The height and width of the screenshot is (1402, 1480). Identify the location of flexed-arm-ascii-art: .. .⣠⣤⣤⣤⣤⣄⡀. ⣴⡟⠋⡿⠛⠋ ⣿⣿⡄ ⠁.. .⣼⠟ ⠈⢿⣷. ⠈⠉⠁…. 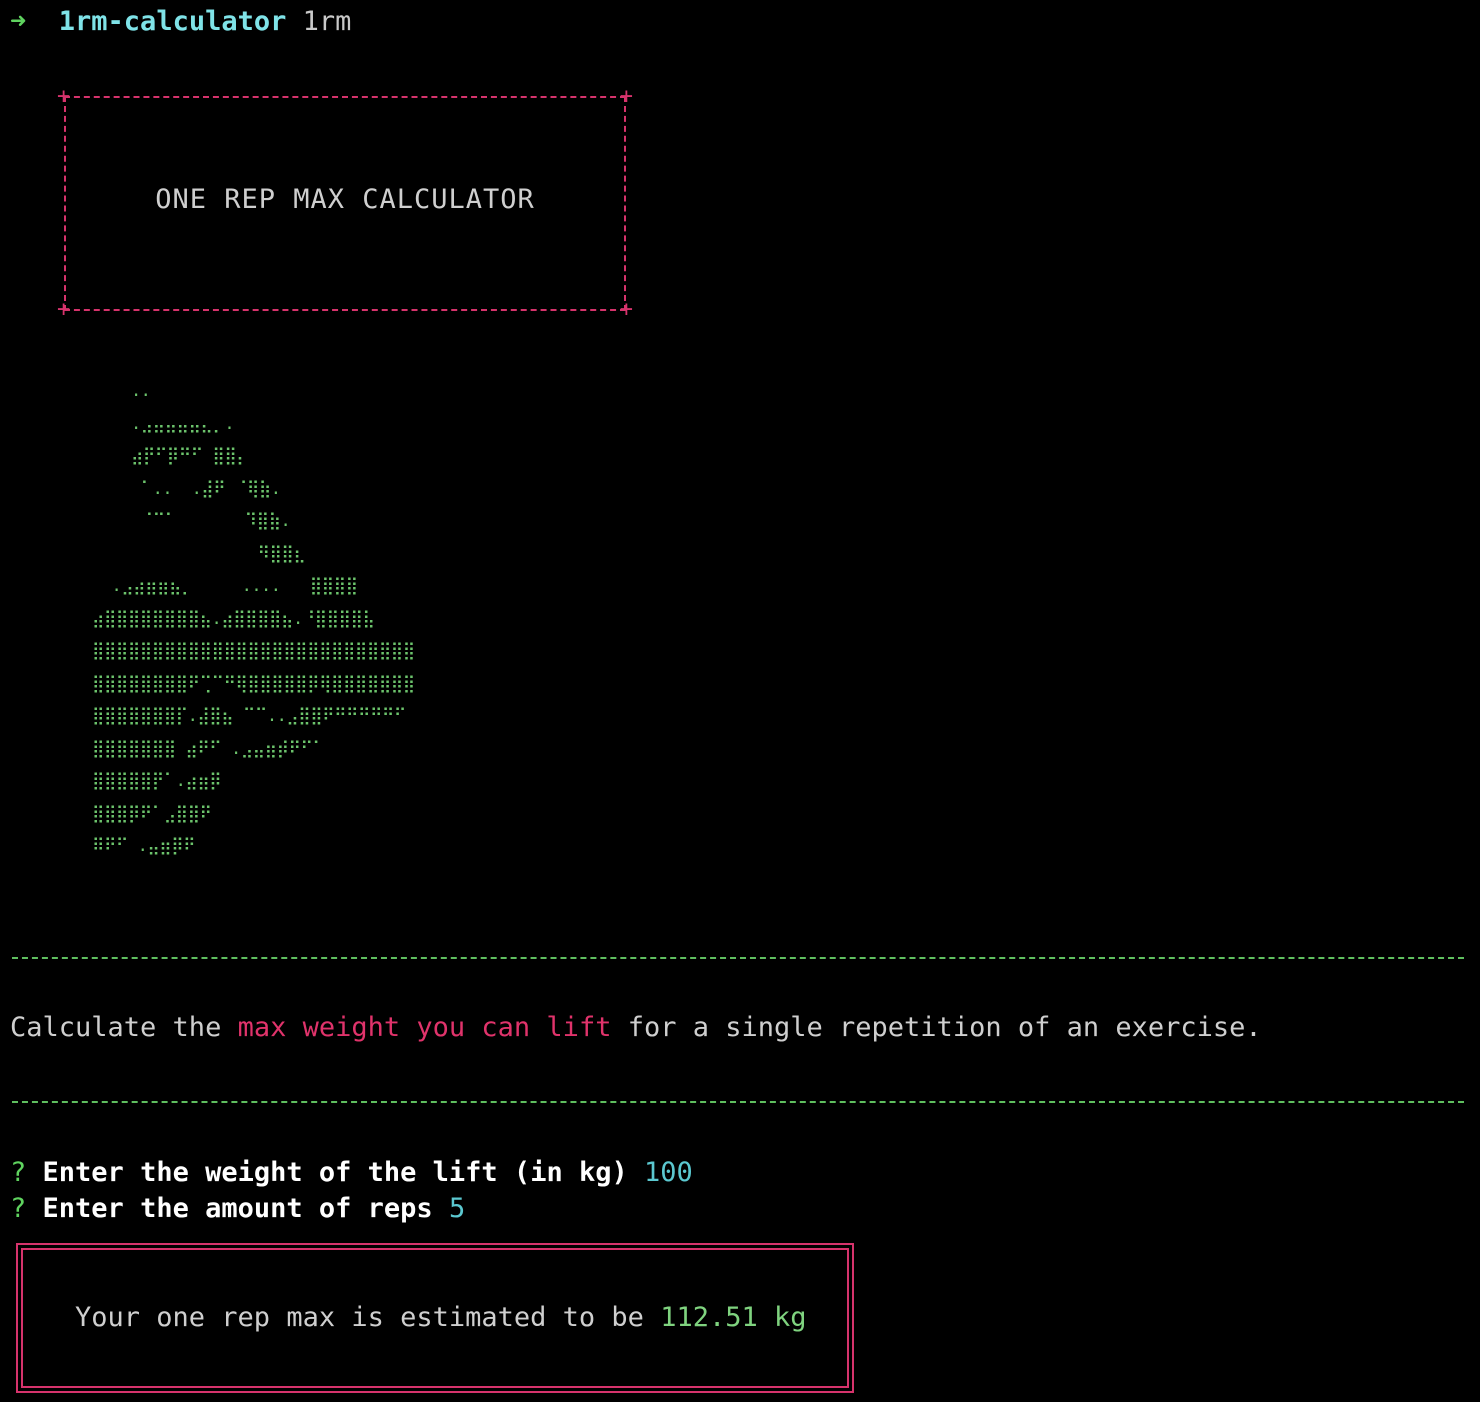
(253, 618).